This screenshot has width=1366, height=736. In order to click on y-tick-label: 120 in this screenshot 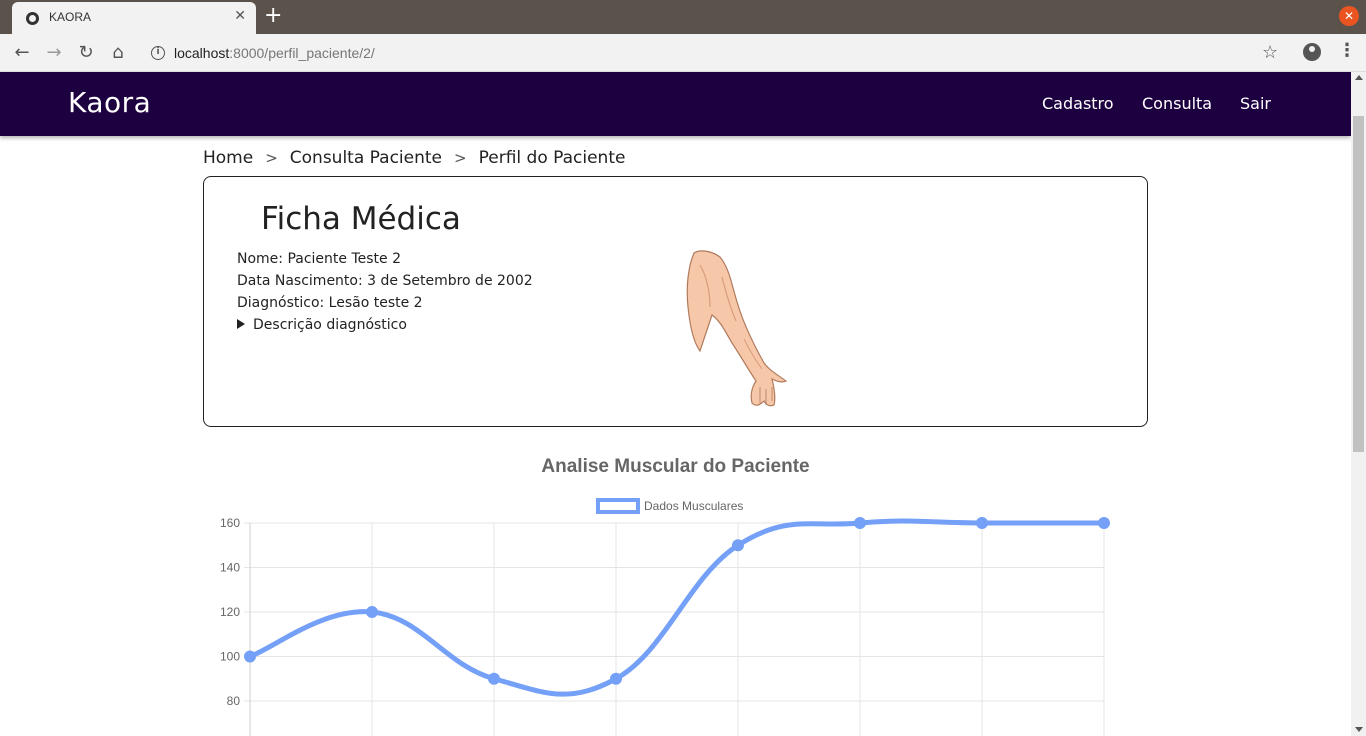, I will do `click(230, 612)`.